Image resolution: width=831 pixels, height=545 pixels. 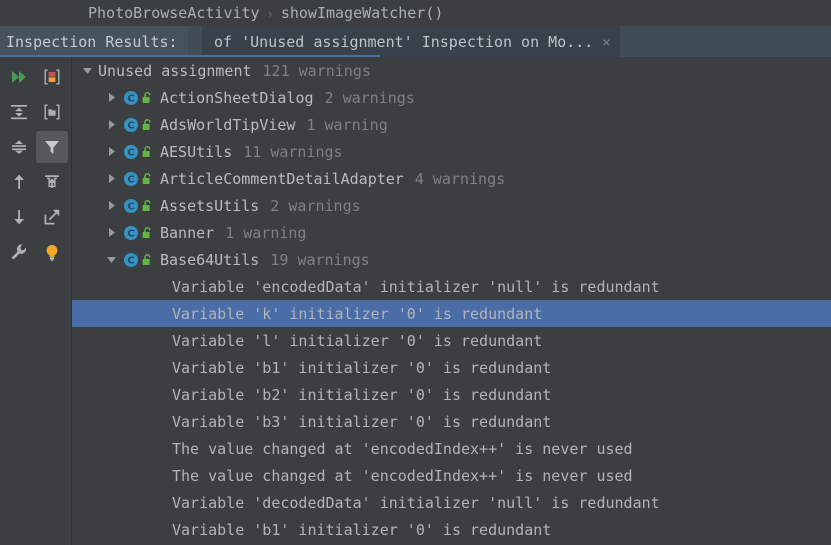 I want to click on export-icon, so click(x=52, y=217).